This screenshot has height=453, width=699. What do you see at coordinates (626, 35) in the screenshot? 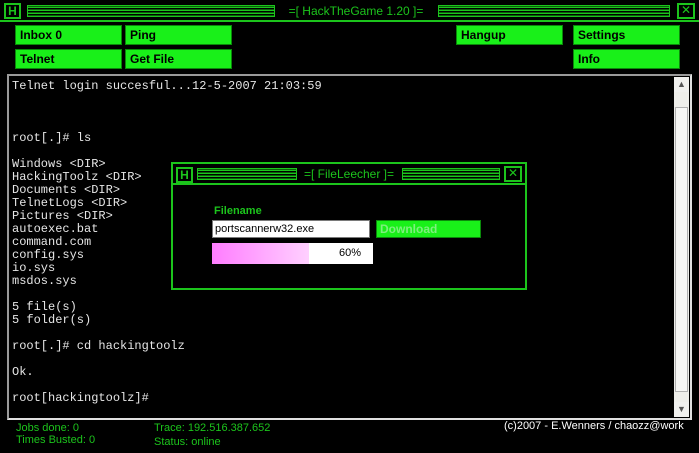
I see `settings-button: Settings` at bounding box center [626, 35].